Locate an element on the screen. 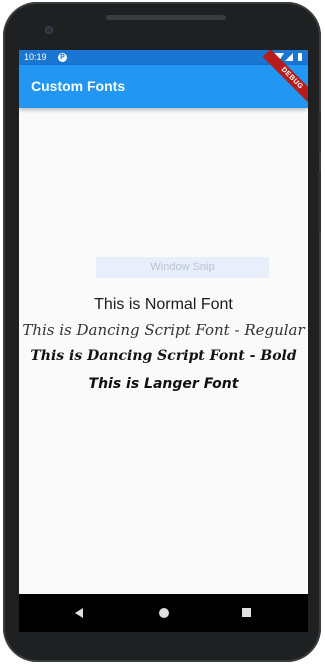  p-icon: P is located at coordinates (62, 57).